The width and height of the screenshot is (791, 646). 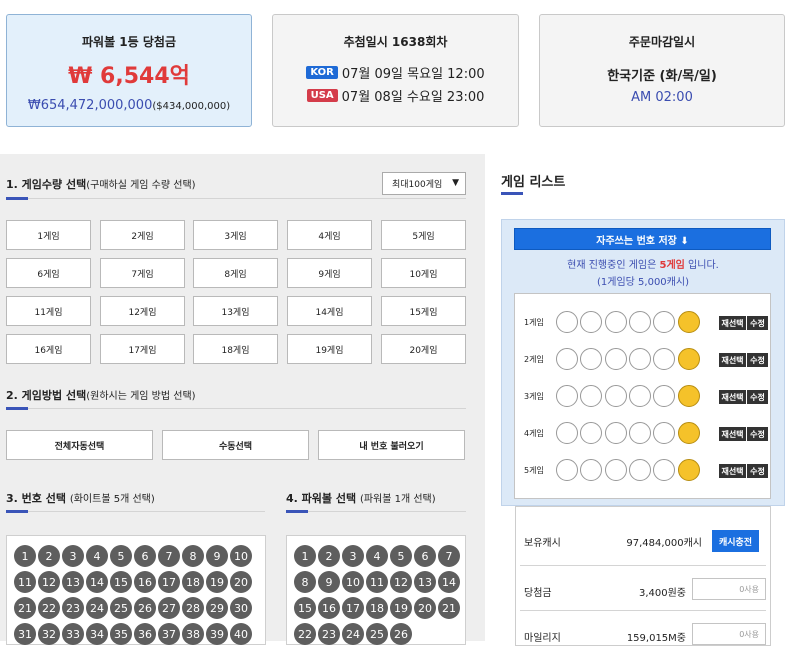 I want to click on game-count-button: 14게임, so click(x=329, y=311).